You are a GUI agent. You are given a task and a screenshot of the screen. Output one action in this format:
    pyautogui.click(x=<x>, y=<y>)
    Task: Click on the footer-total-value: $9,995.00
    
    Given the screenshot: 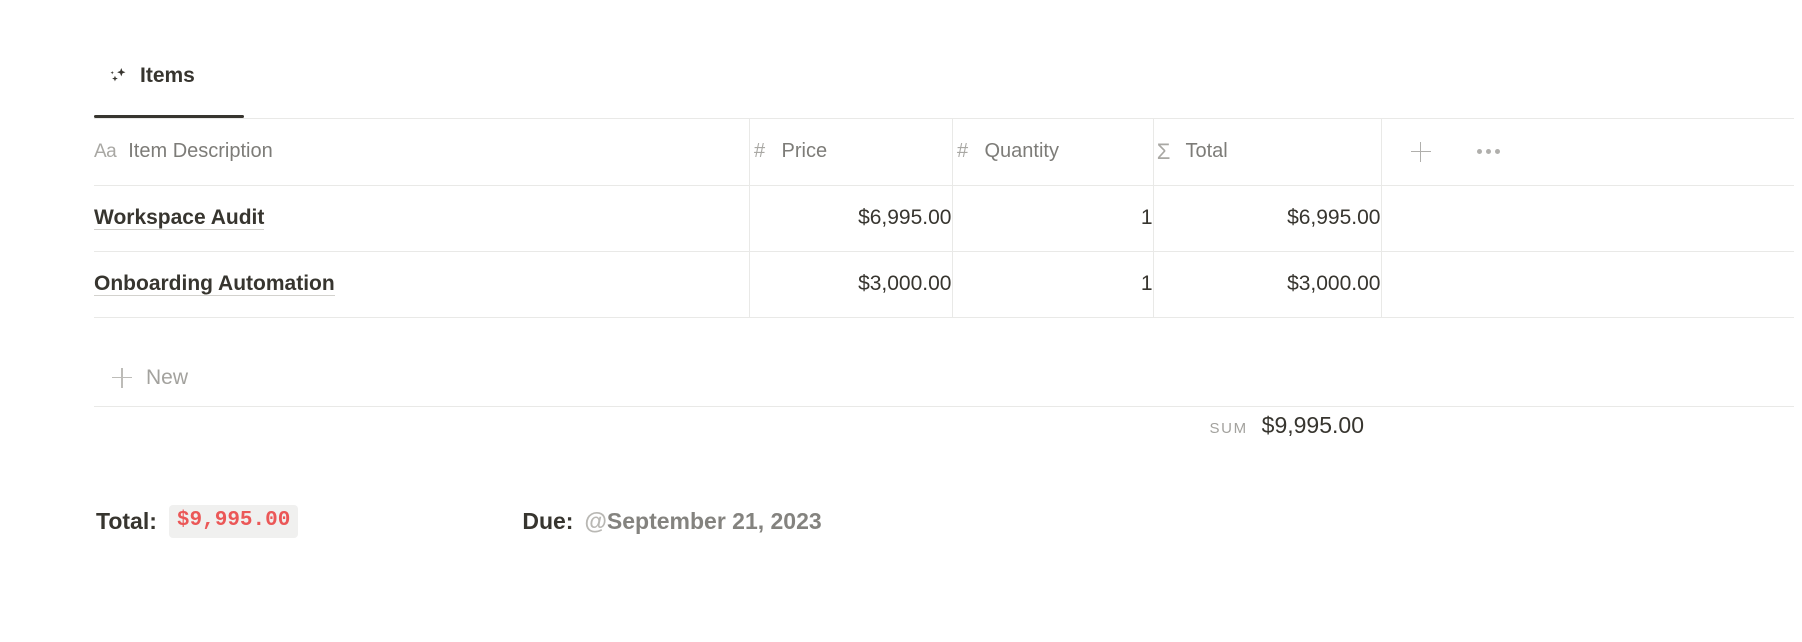 What is the action you would take?
    pyautogui.click(x=233, y=522)
    